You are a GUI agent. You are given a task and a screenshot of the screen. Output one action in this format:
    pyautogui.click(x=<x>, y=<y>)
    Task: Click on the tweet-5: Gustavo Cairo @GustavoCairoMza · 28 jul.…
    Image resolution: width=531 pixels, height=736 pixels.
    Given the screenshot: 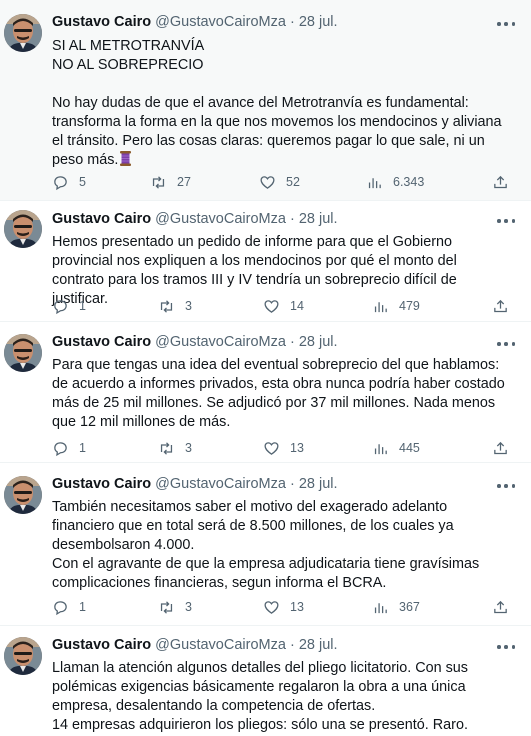 What is the action you would take?
    pyautogui.click(x=265, y=681)
    